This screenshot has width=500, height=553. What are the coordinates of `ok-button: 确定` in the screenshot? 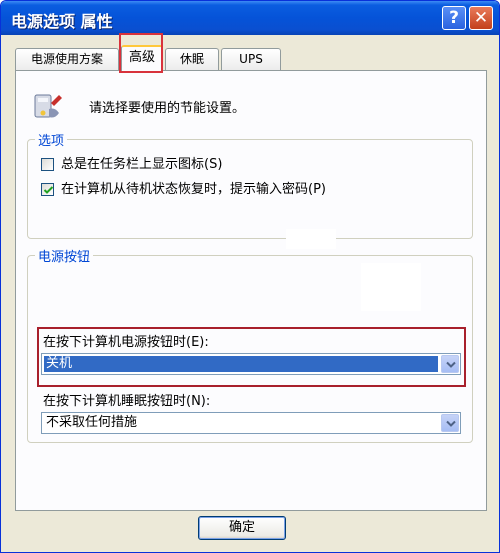 It's located at (242, 528).